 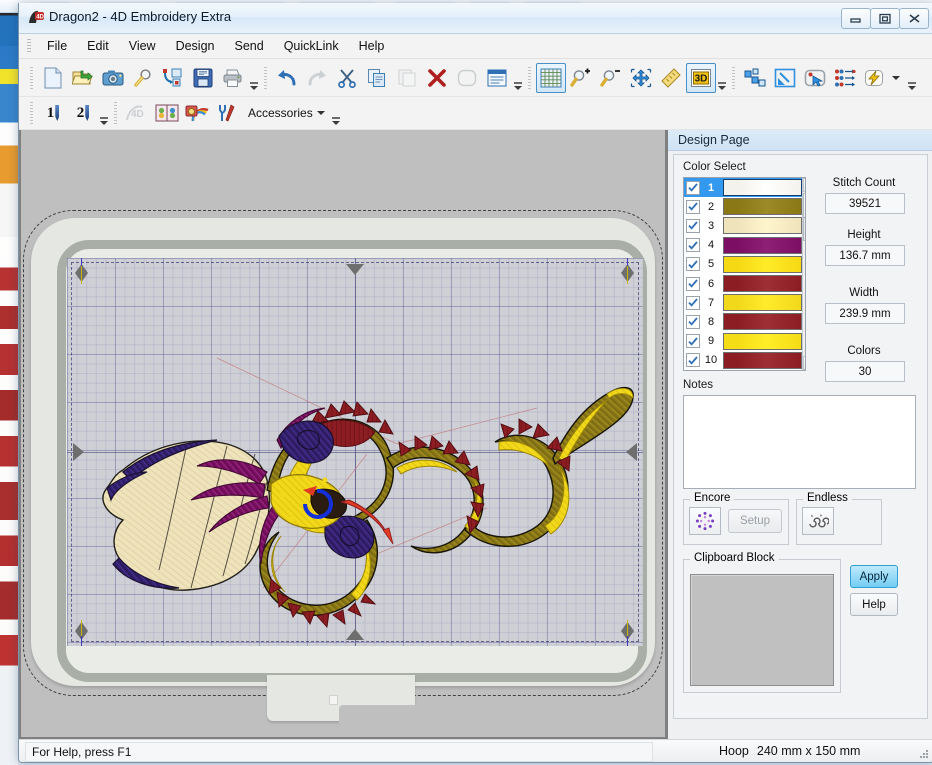 I want to click on color-row: 7, so click(x=744, y=302).